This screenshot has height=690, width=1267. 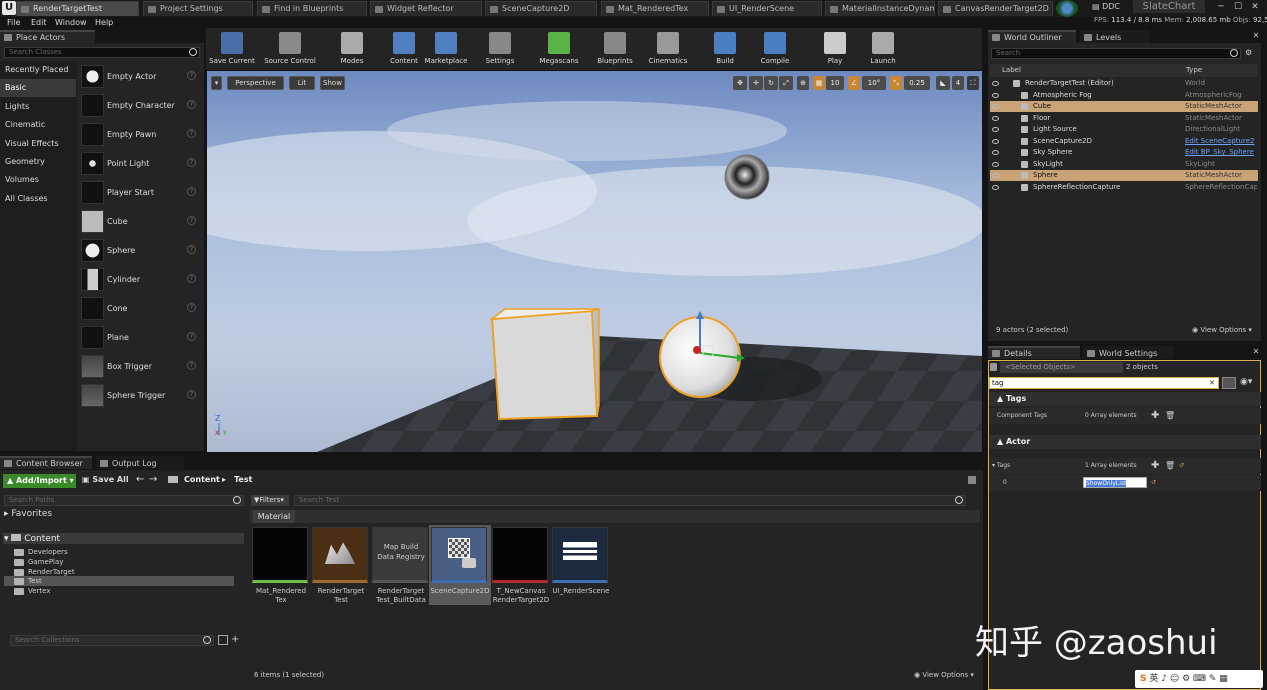 I want to click on maximize-viewport-icon: ⛶, so click(x=973, y=83).